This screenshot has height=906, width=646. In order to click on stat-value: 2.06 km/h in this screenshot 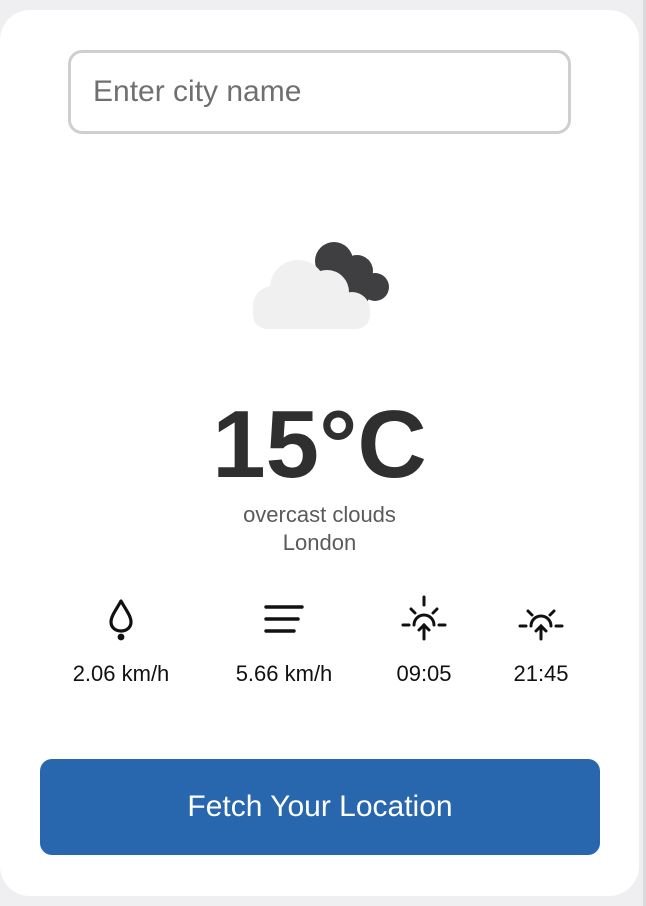, I will do `click(121, 673)`.